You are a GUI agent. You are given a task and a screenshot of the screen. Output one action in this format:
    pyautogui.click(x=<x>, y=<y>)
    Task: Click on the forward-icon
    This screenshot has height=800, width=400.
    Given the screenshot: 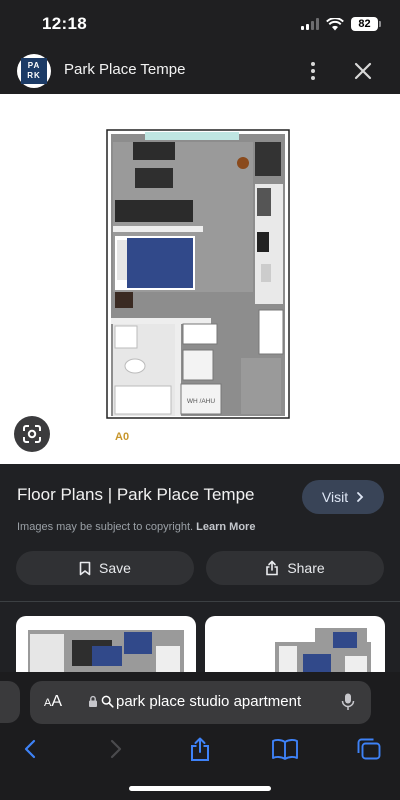 What is the action you would take?
    pyautogui.click(x=116, y=749)
    